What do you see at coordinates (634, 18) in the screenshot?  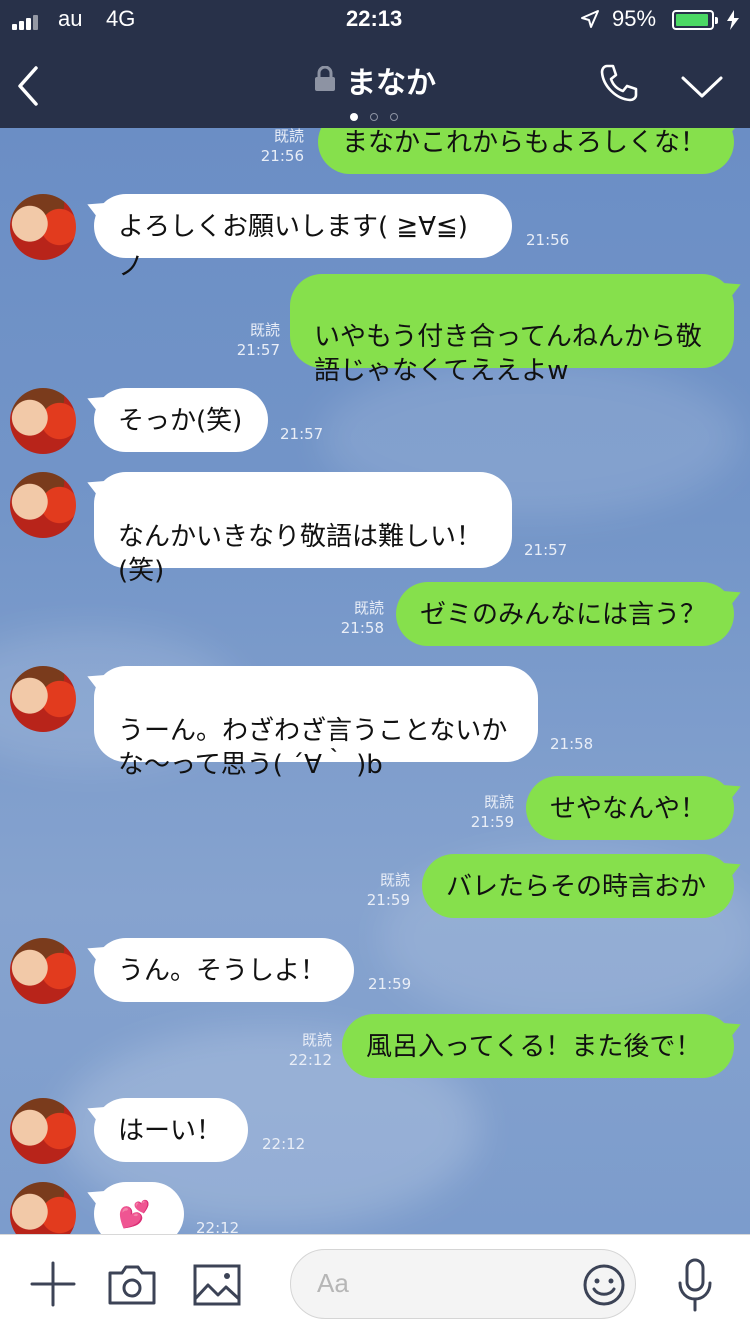 I see `battery-percent: 95%` at bounding box center [634, 18].